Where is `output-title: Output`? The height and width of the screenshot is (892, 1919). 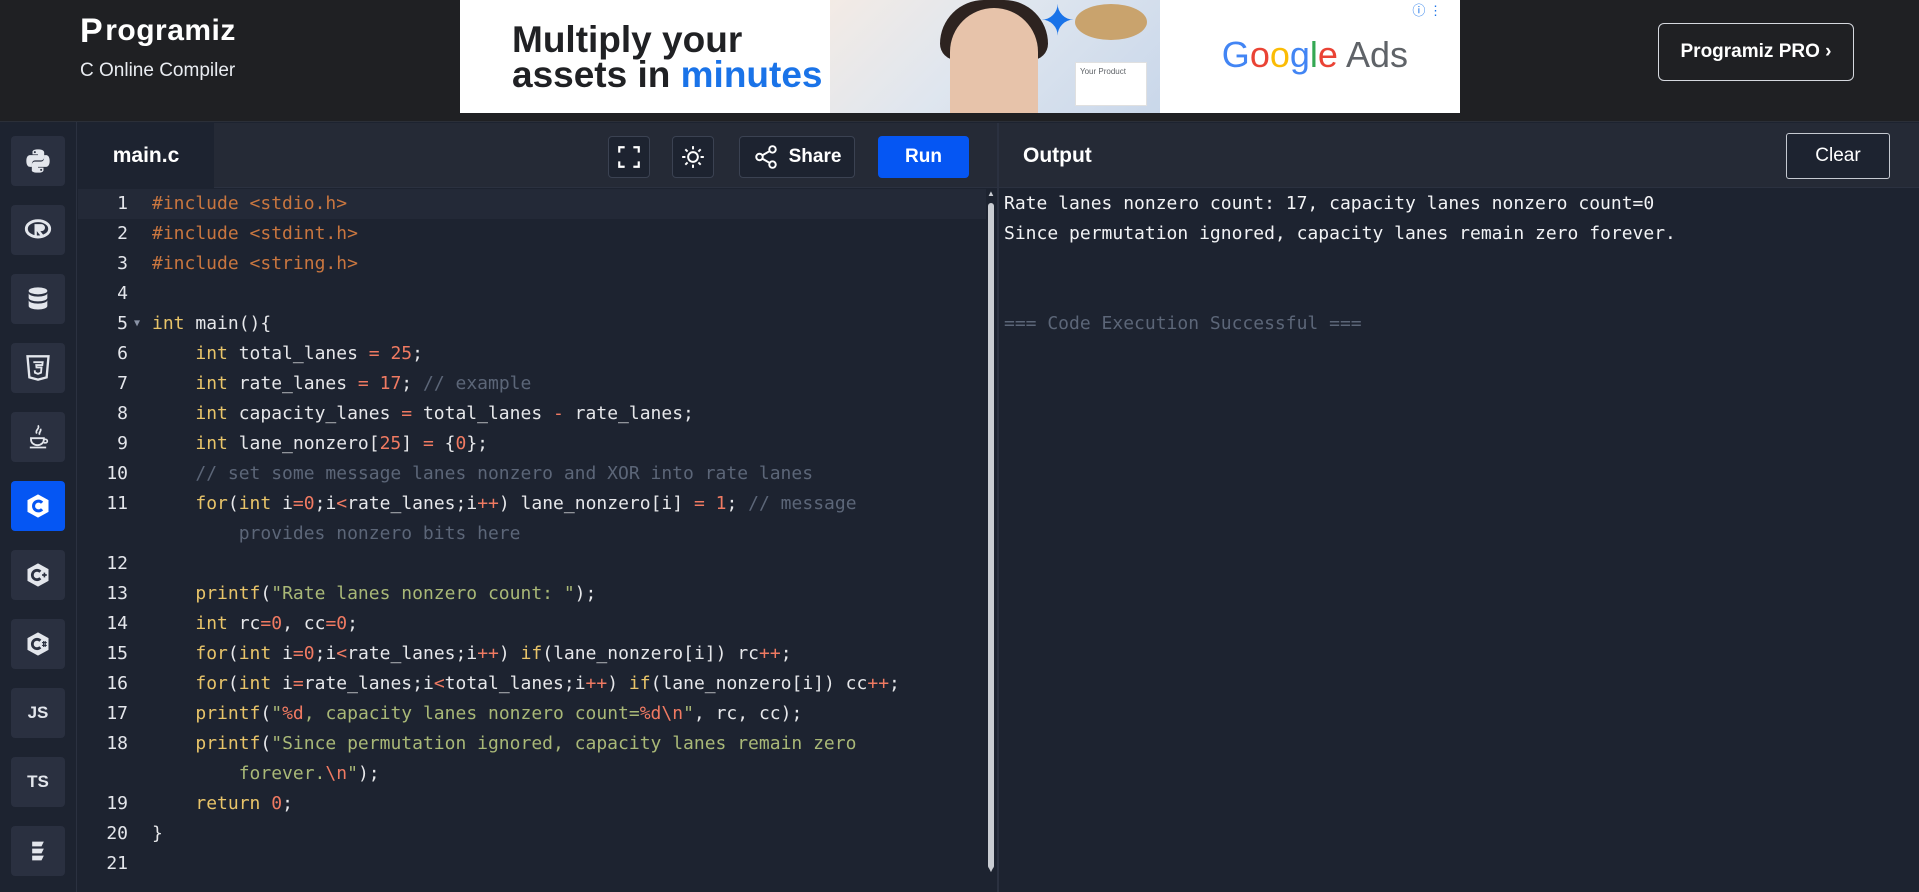 output-title: Output is located at coordinates (1057, 155).